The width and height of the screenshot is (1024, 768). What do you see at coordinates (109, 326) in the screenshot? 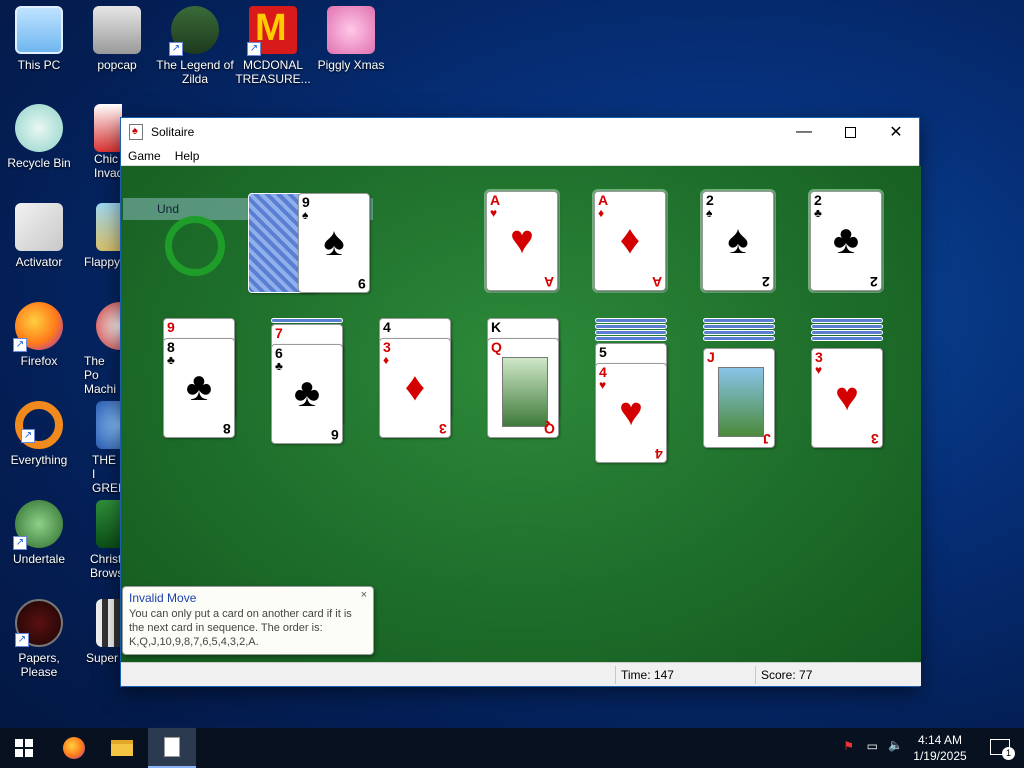
I see `po-machine-icon` at bounding box center [109, 326].